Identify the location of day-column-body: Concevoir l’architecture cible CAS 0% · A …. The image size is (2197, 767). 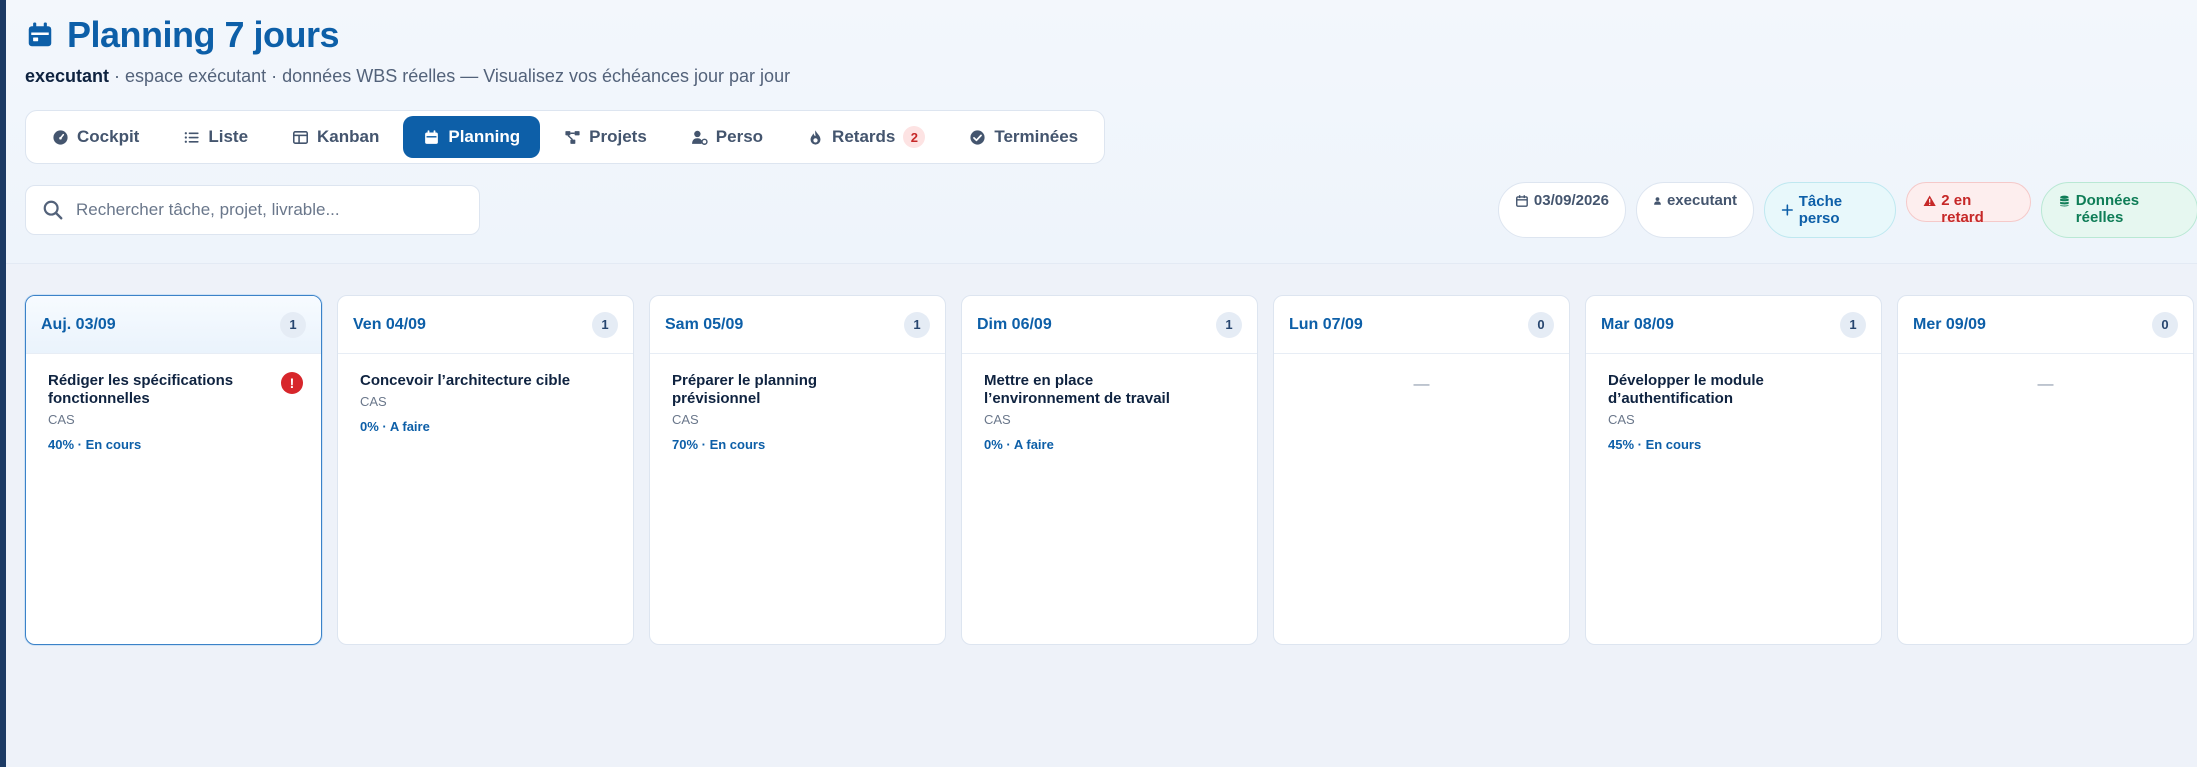
(485, 403).